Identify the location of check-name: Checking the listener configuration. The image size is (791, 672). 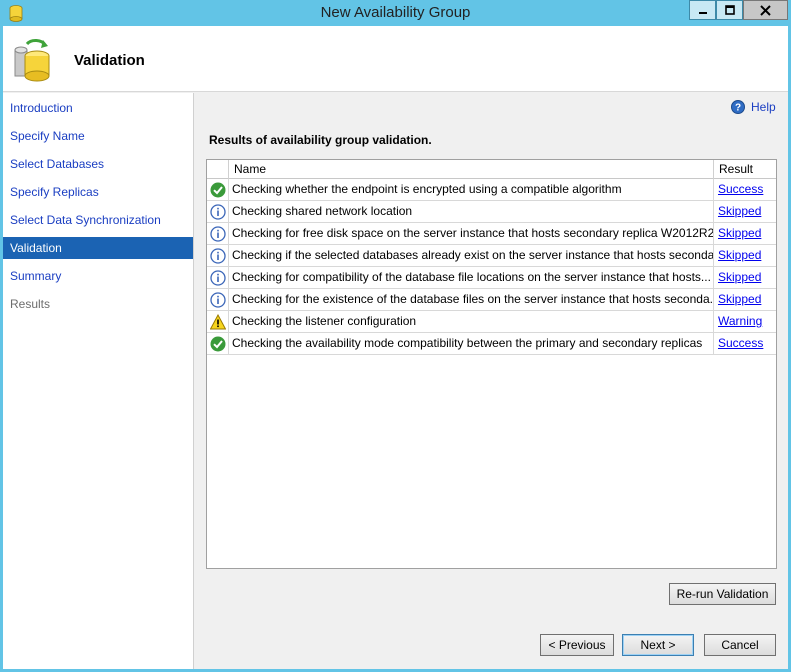
(471, 322).